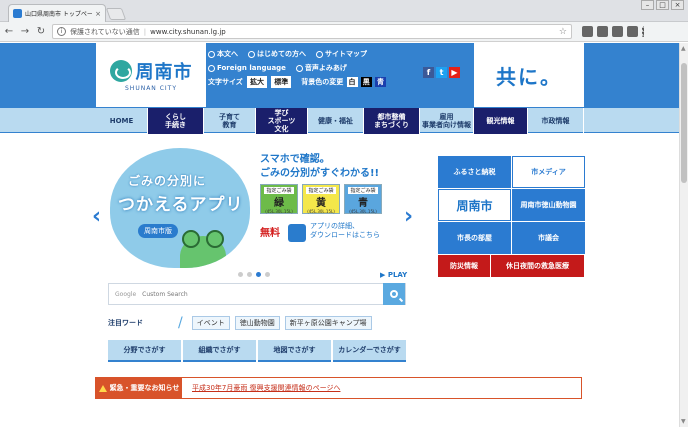 This screenshot has height=427, width=688. I want to click on city-tagline: 共に。, so click(529, 75).